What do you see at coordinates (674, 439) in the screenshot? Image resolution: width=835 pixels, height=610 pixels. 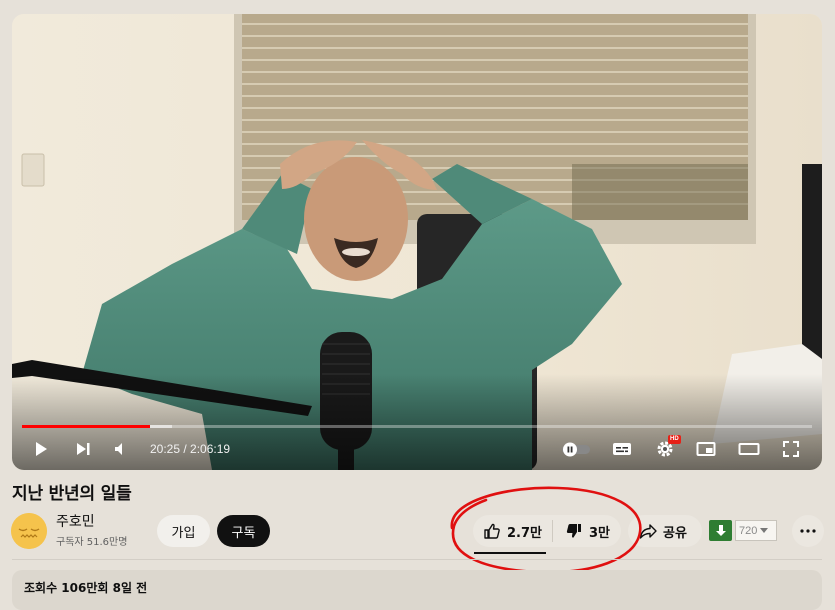 I see `hd-badge: HD` at bounding box center [674, 439].